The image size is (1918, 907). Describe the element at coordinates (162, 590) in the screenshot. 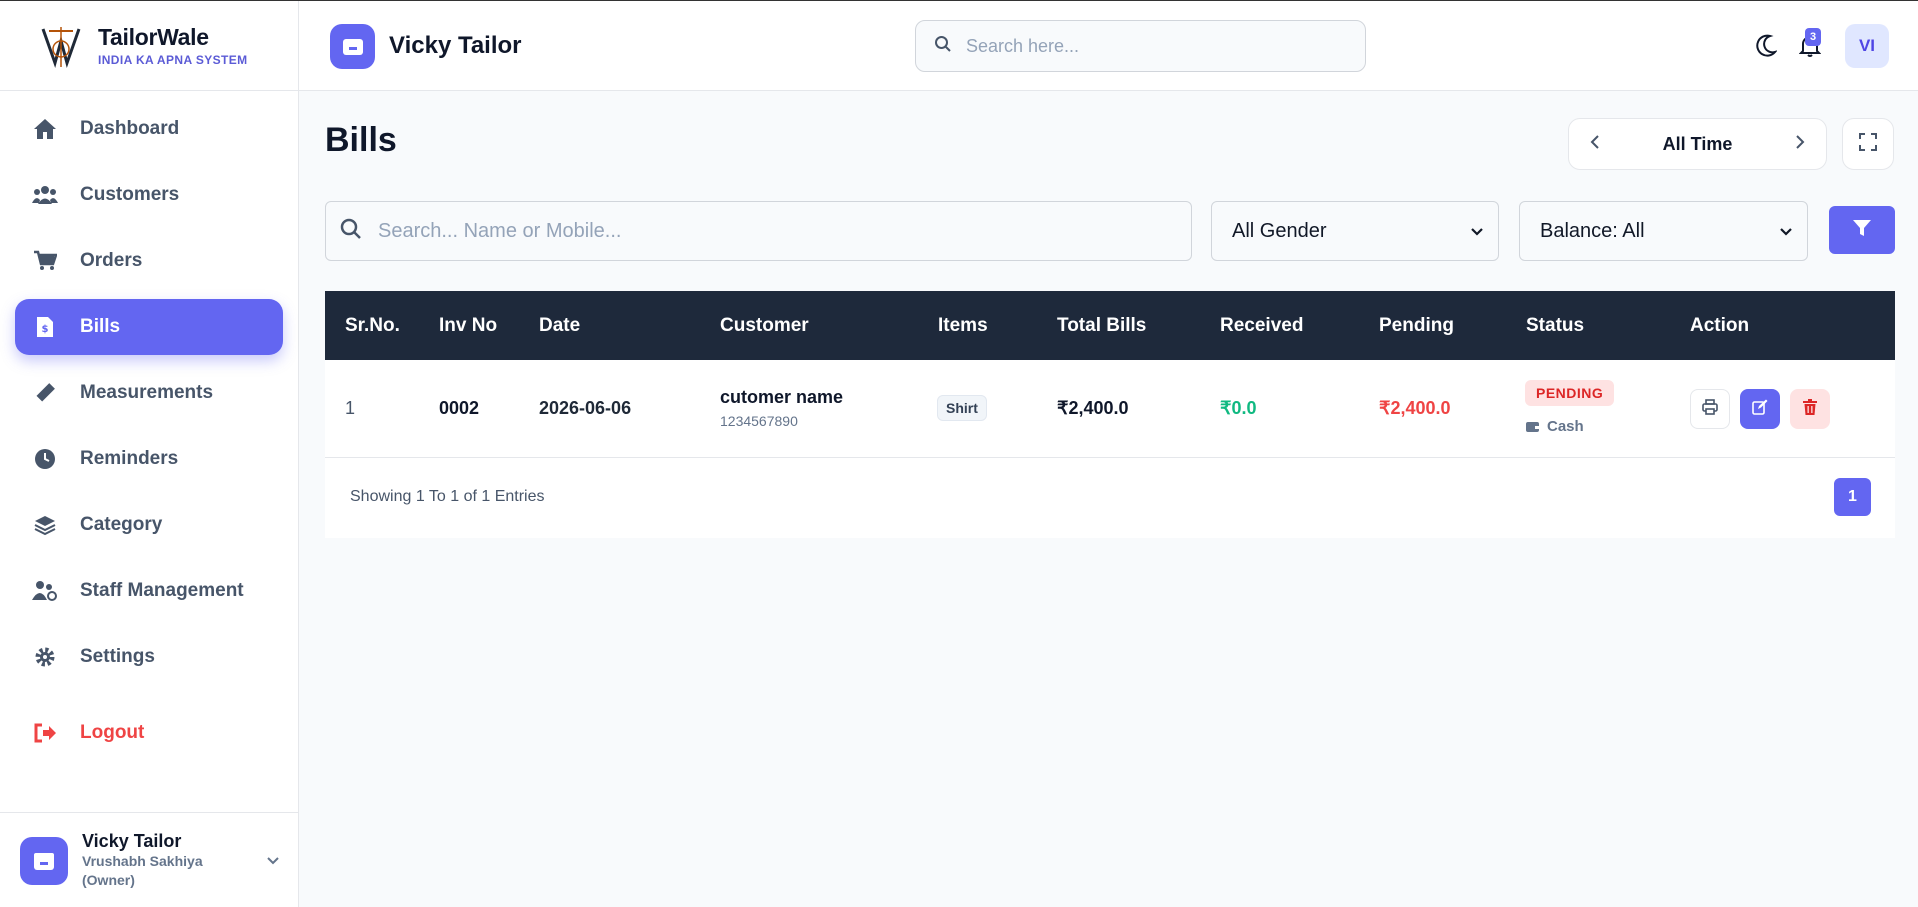

I see `sidebar-item-label: Staff Management` at that location.